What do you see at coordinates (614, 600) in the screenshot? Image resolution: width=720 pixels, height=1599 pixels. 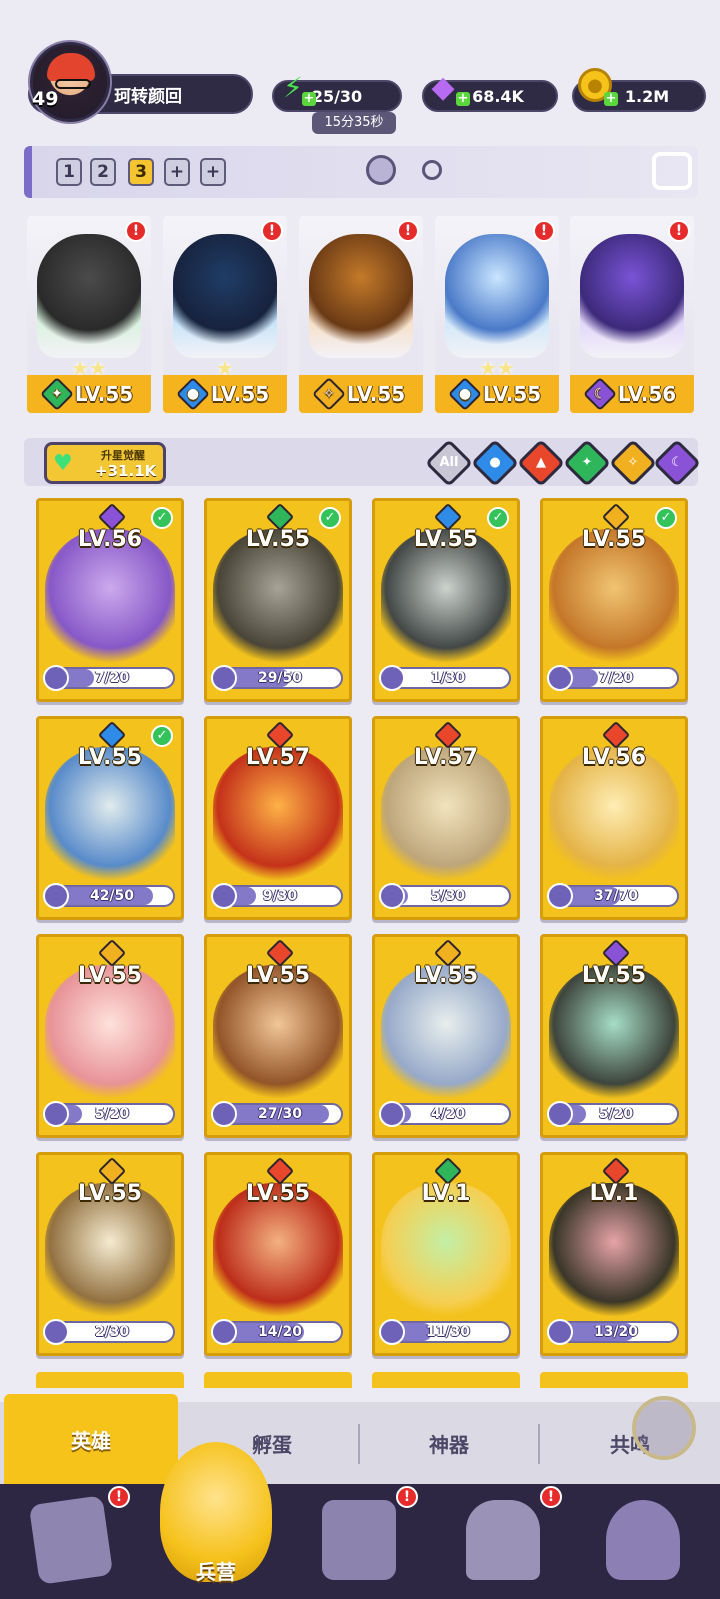 I see `hero-card: LV.55 ✓ 7/20` at bounding box center [614, 600].